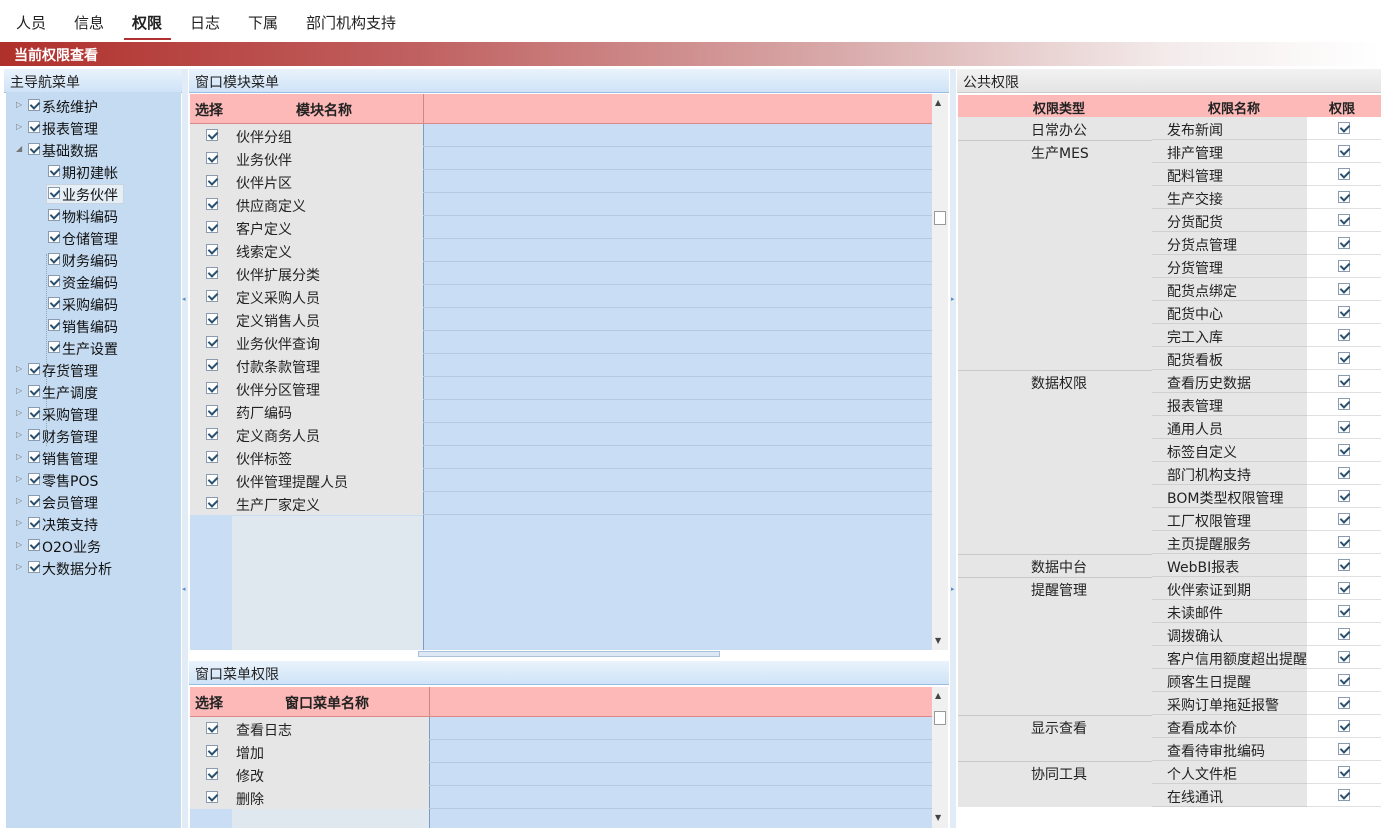 This screenshot has height=828, width=1381. What do you see at coordinates (1169, 473) in the screenshot?
I see `table-row: 部门机构支持` at bounding box center [1169, 473].